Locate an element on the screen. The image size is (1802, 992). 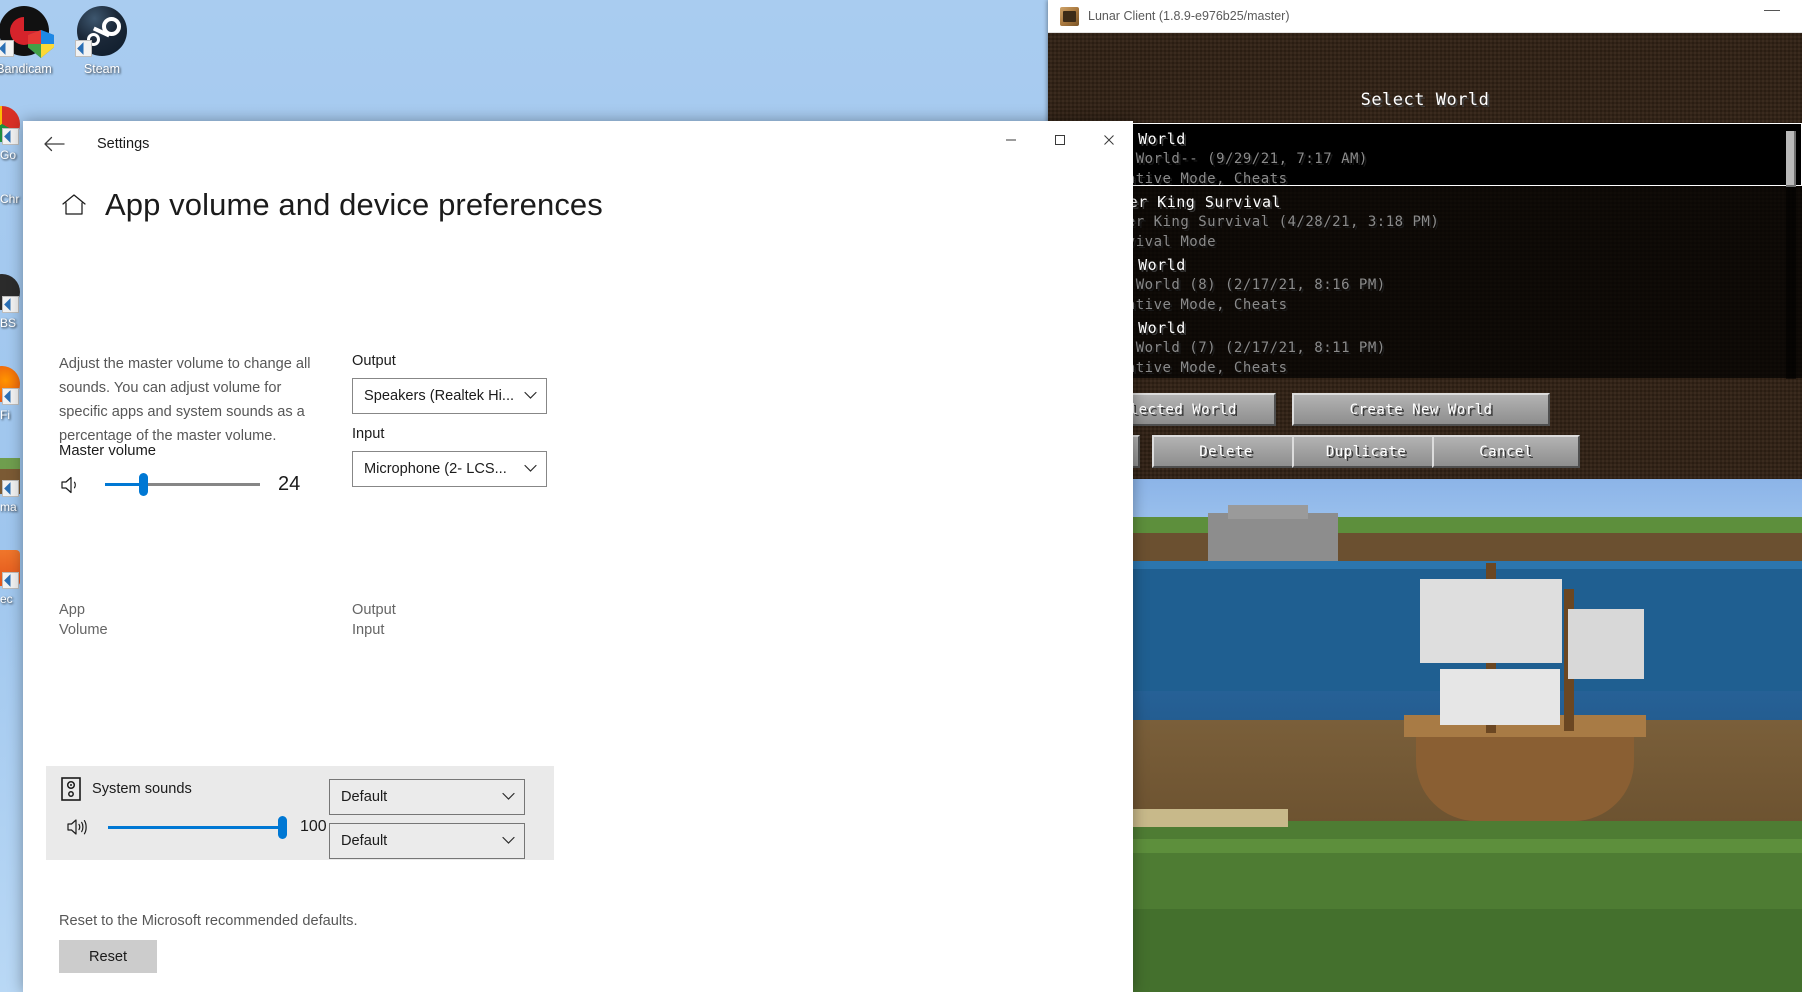
app-input-value: Default is located at coordinates (364, 841).